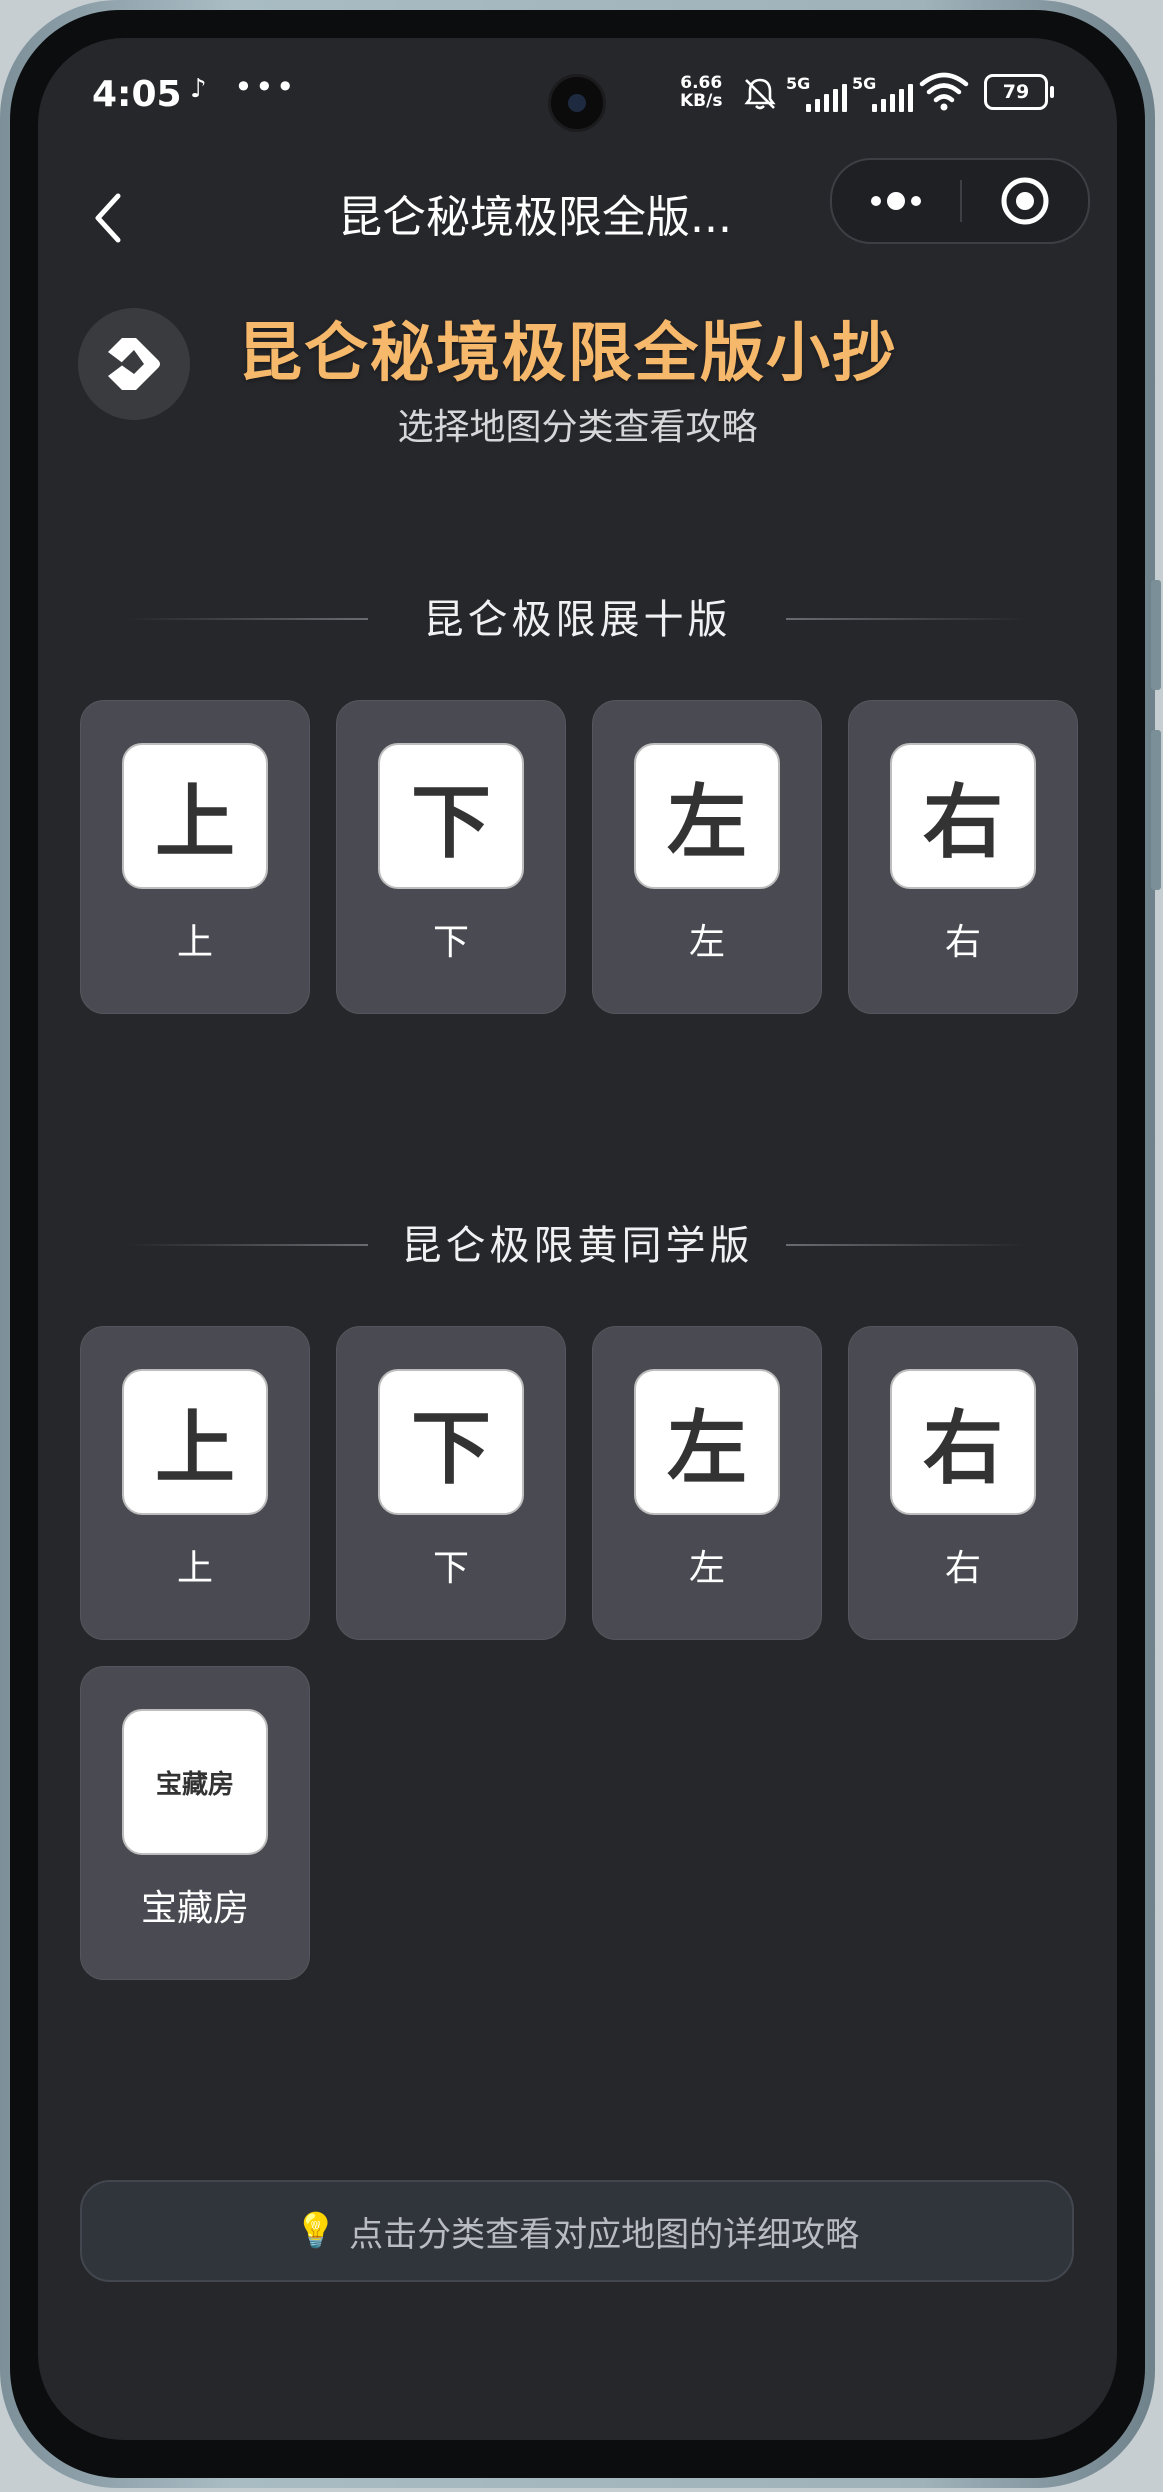  I want to click on map-card-label: 宝藏房, so click(194, 1908).